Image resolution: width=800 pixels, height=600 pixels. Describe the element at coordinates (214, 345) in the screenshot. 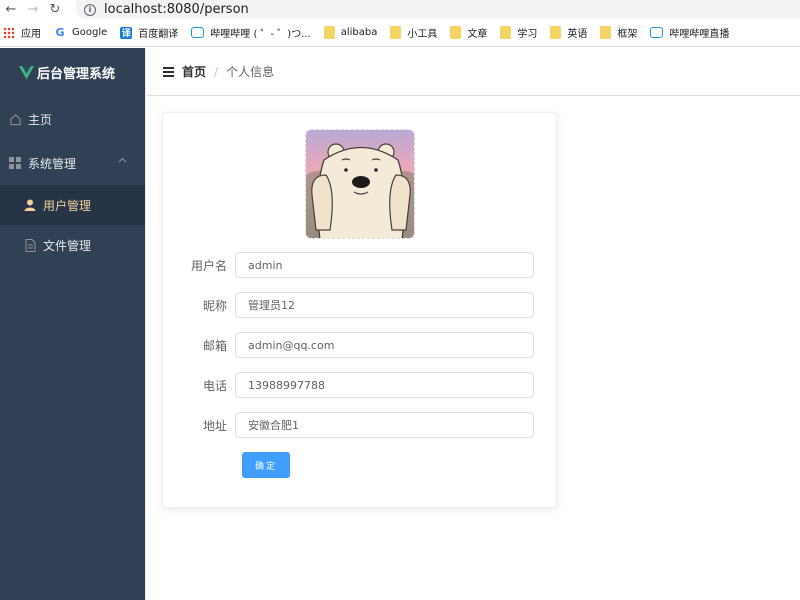

I see `email-label: 邮箱` at that location.